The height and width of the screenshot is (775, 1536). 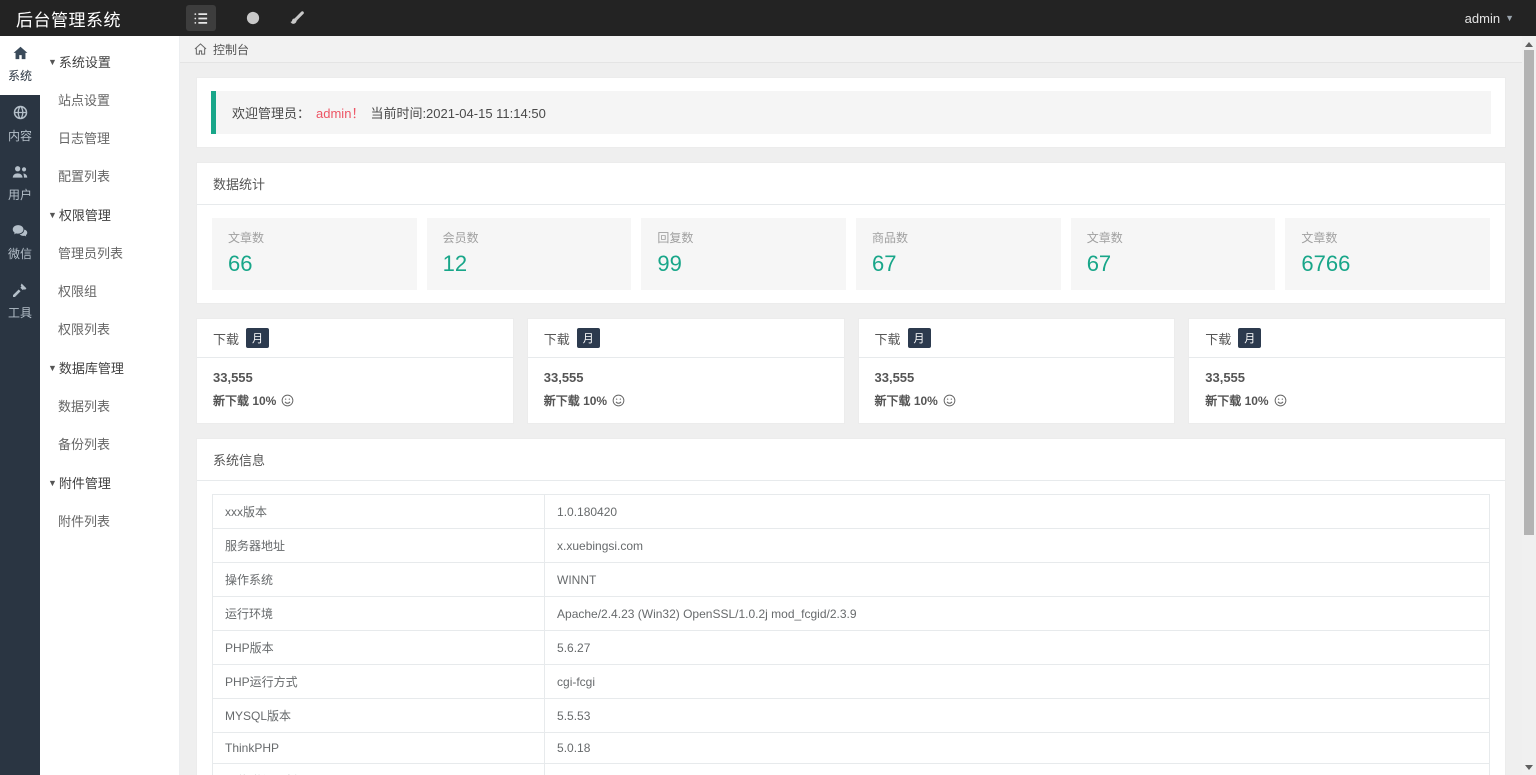 I want to click on rail-item-users: 用户, so click(x=20, y=184).